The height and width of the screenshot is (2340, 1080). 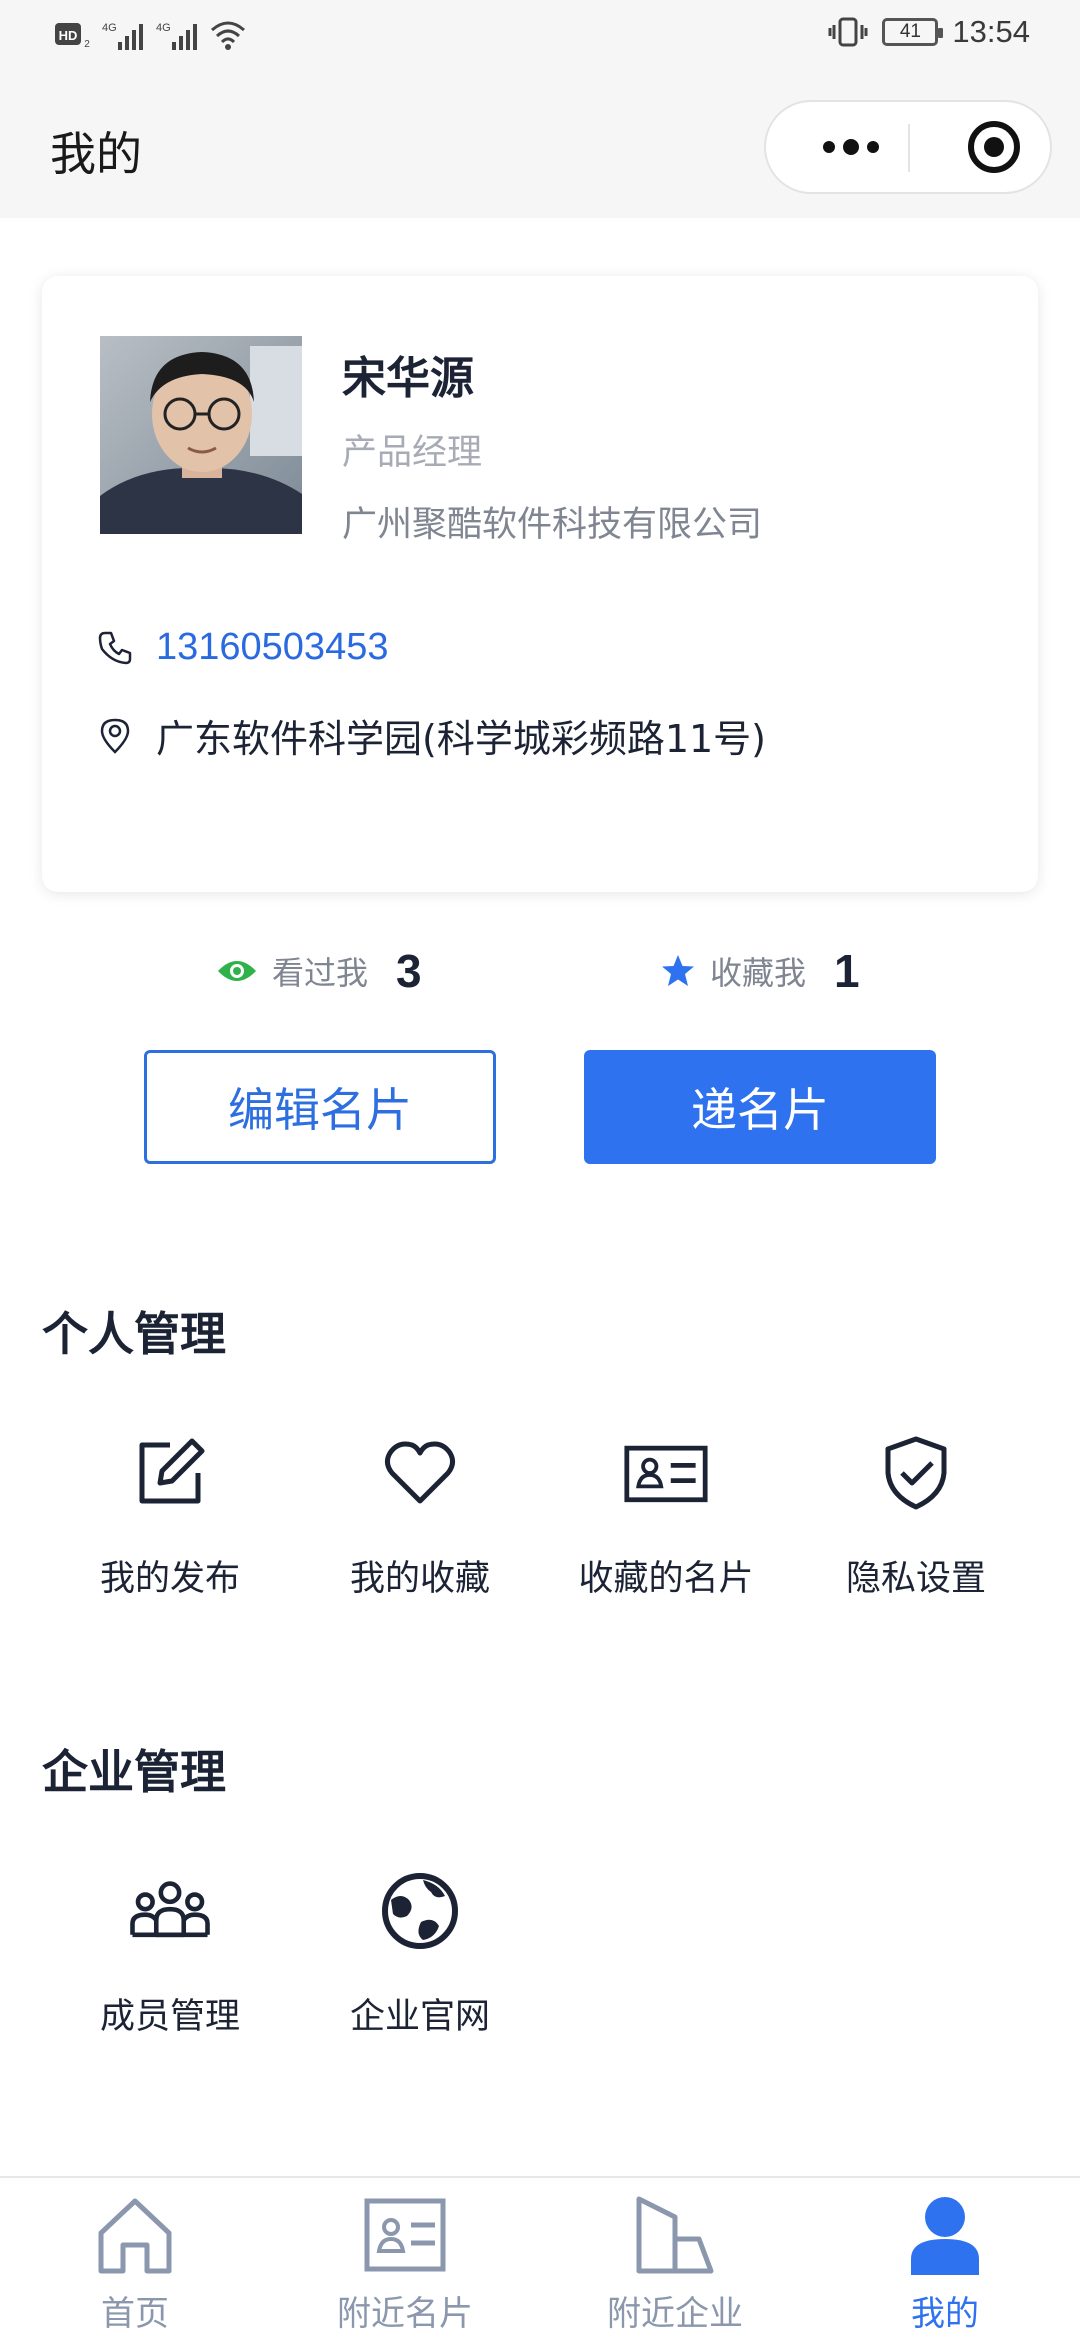 I want to click on personal-section-title: 个人管理, so click(x=134, y=1334).